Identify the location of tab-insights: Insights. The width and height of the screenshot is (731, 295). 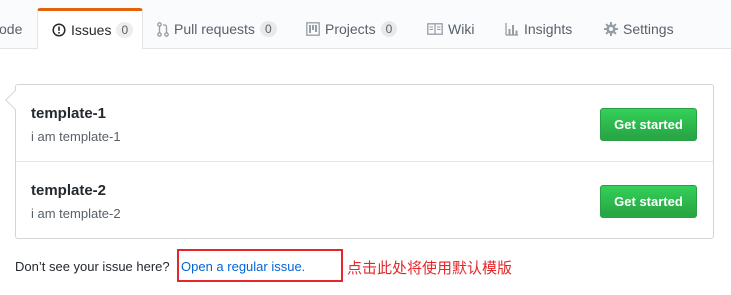
(538, 29).